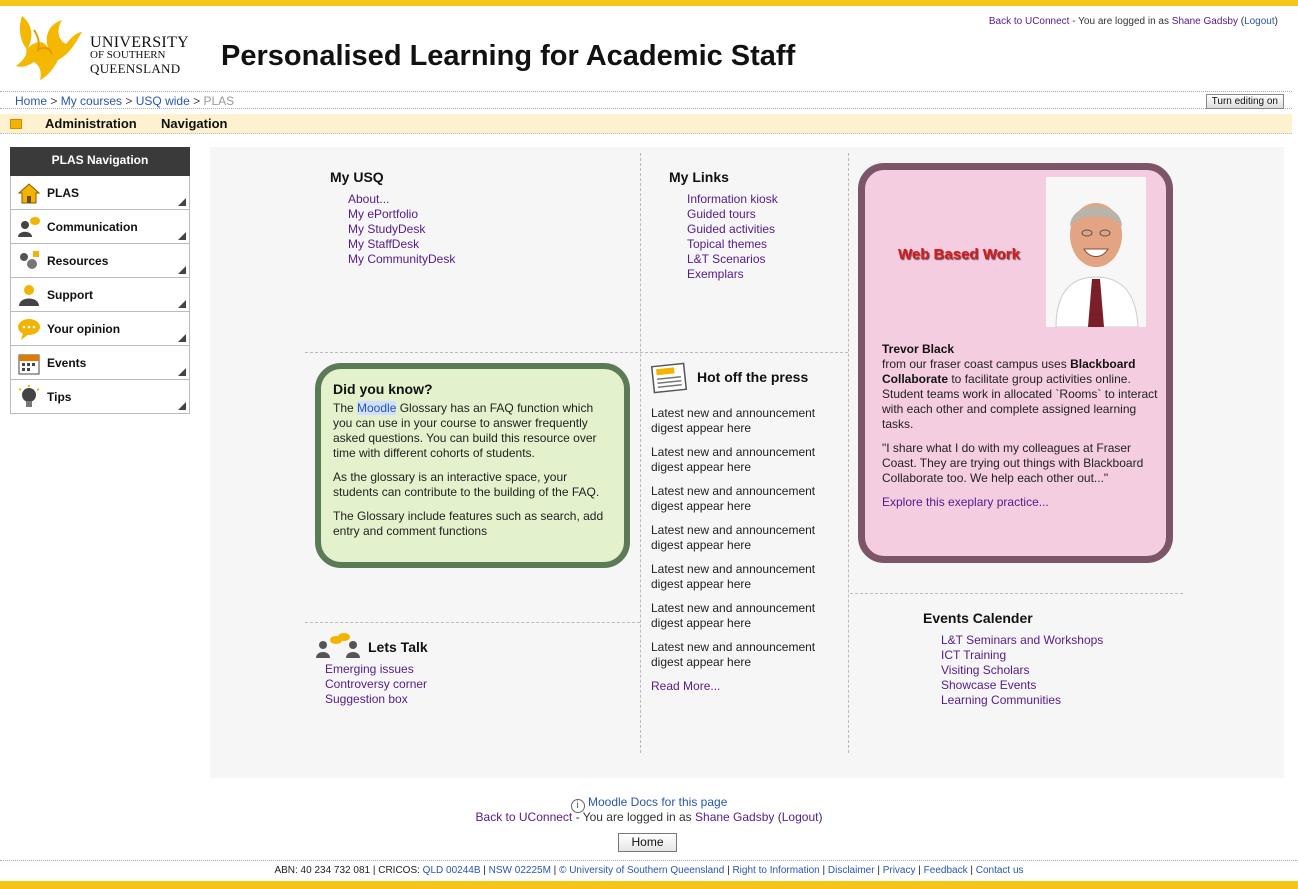 The image size is (1298, 889). I want to click on events-calendar-heading: Events Calender, so click(978, 618).